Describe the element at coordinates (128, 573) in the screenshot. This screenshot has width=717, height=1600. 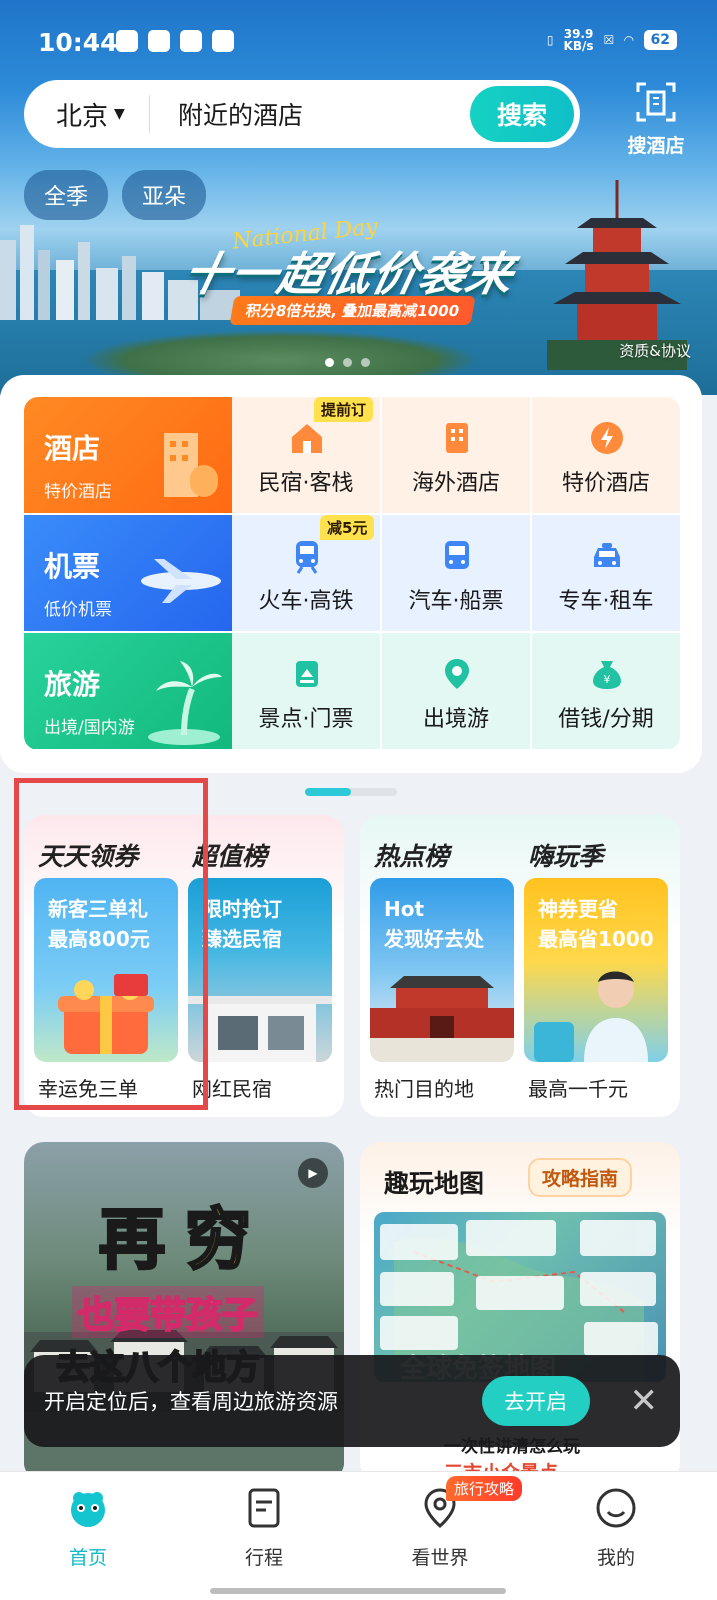
I see `flight-tile: 机票 低价机票` at that location.